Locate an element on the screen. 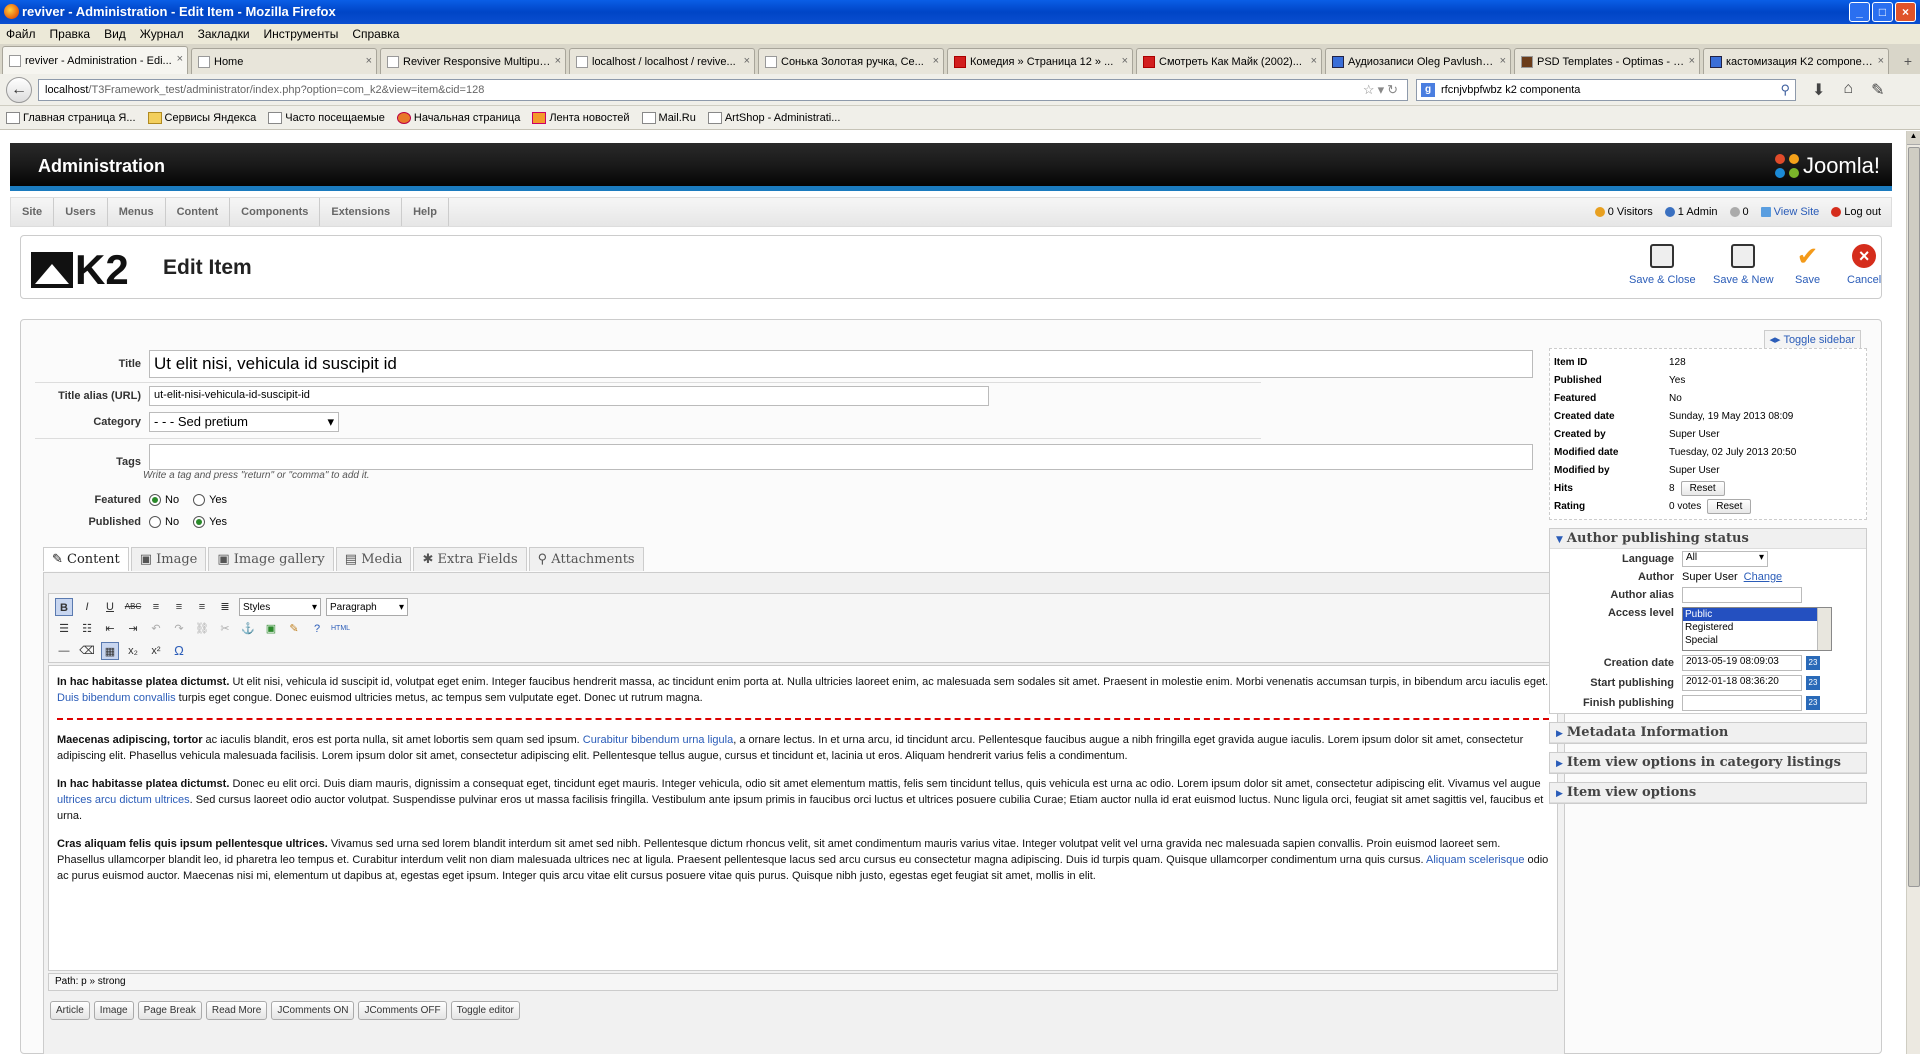  page-break-button: Page Break is located at coordinates (169, 1010).